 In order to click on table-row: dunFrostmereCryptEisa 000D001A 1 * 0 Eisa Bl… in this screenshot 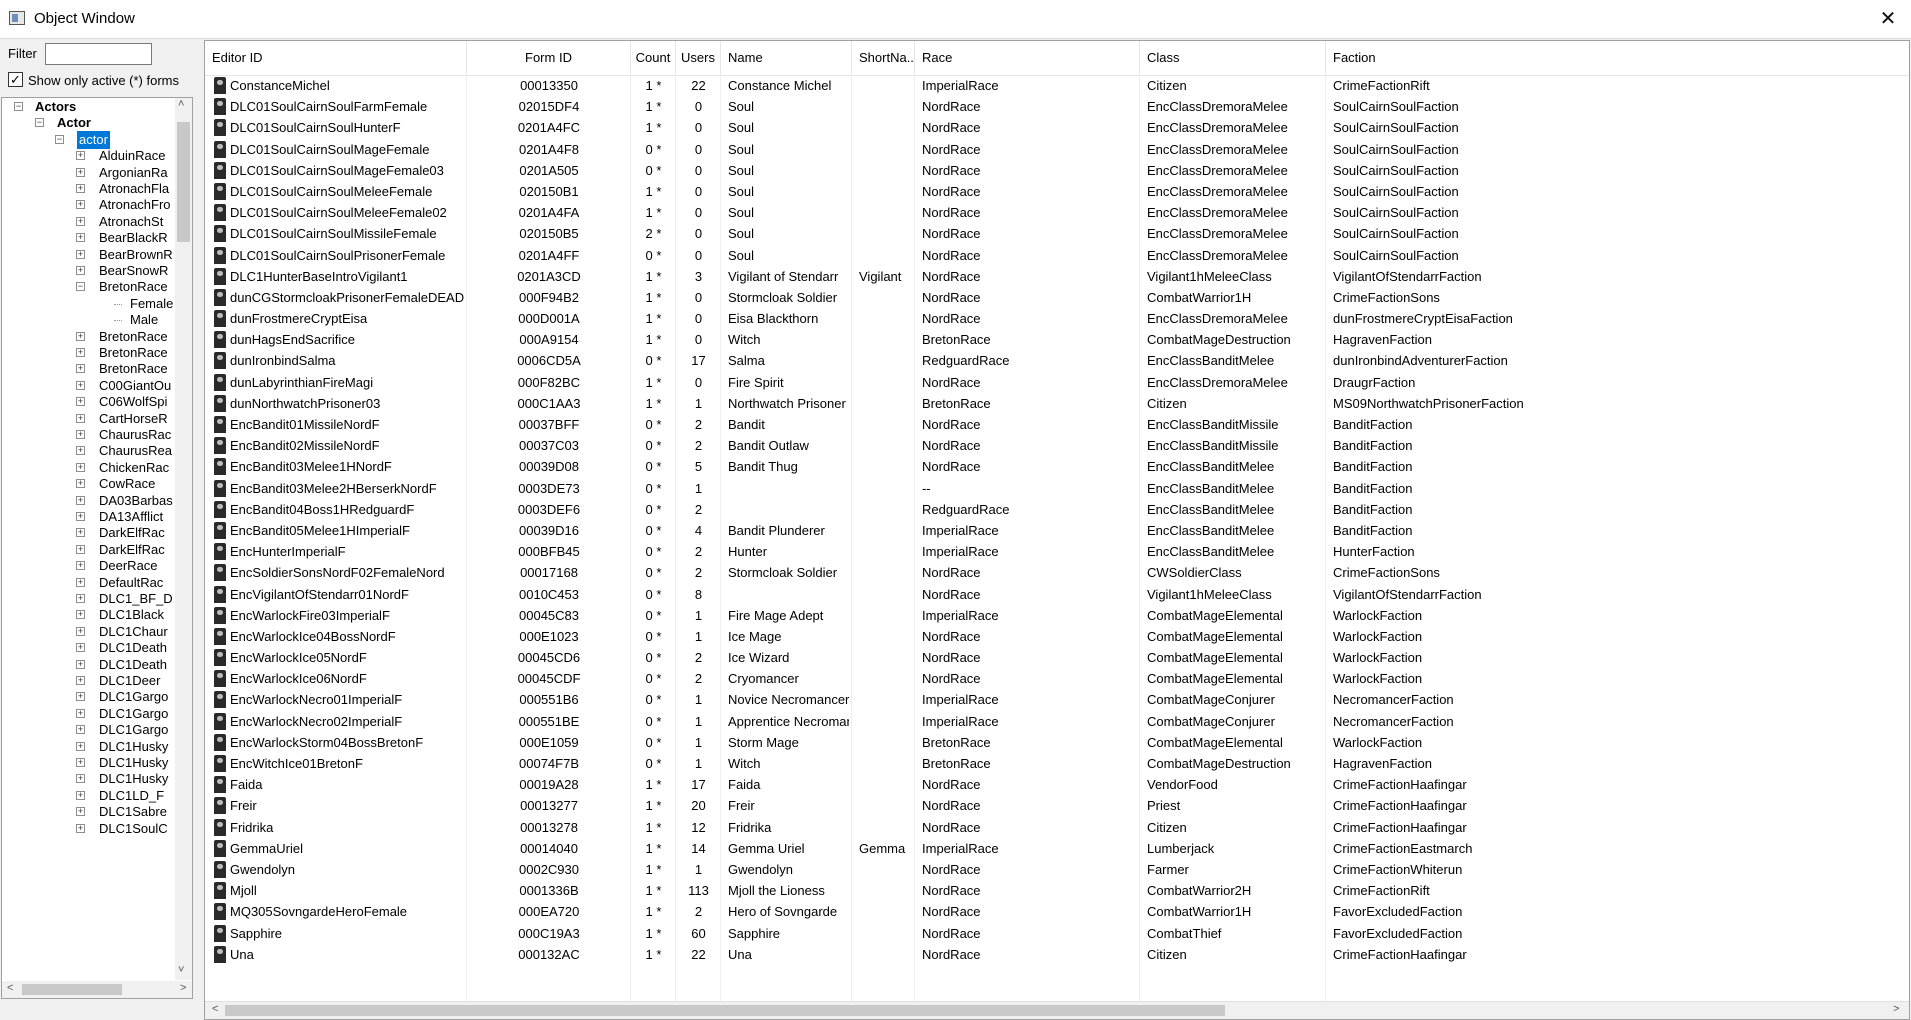, I will do `click(1057, 318)`.